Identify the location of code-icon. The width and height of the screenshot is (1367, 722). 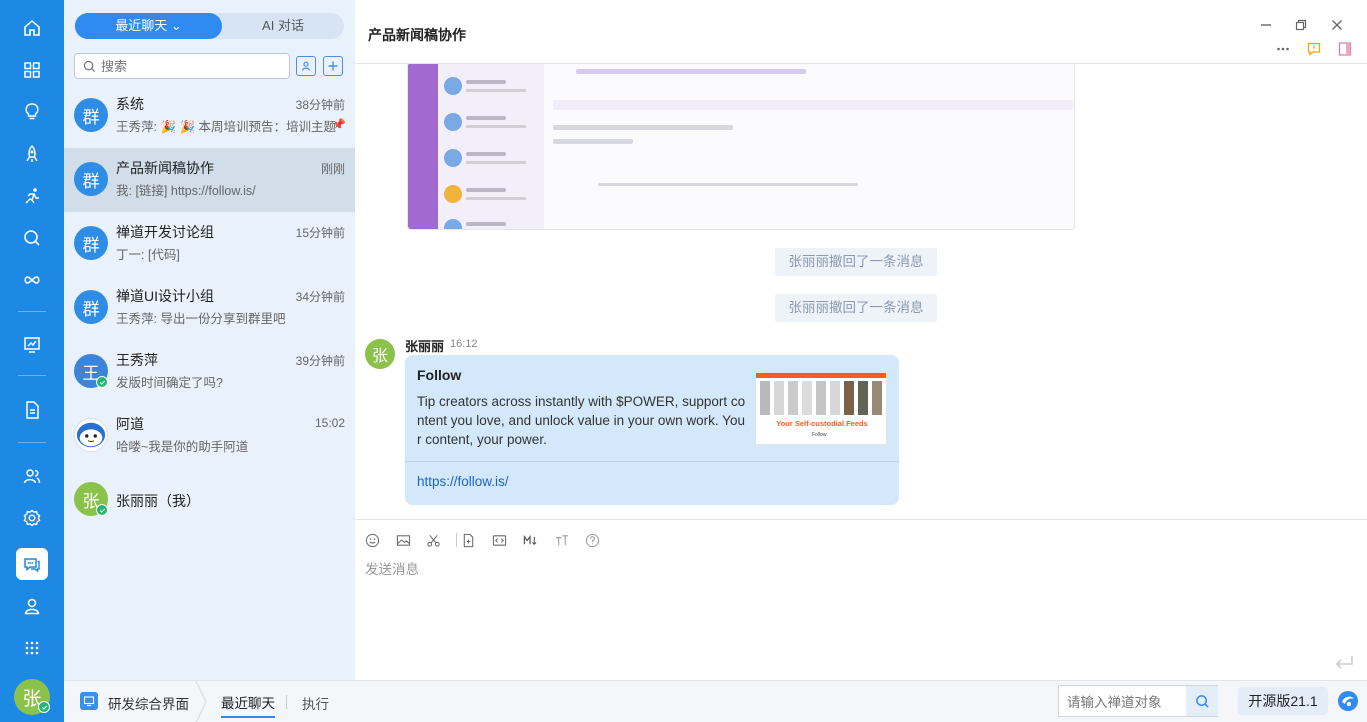
(499, 540).